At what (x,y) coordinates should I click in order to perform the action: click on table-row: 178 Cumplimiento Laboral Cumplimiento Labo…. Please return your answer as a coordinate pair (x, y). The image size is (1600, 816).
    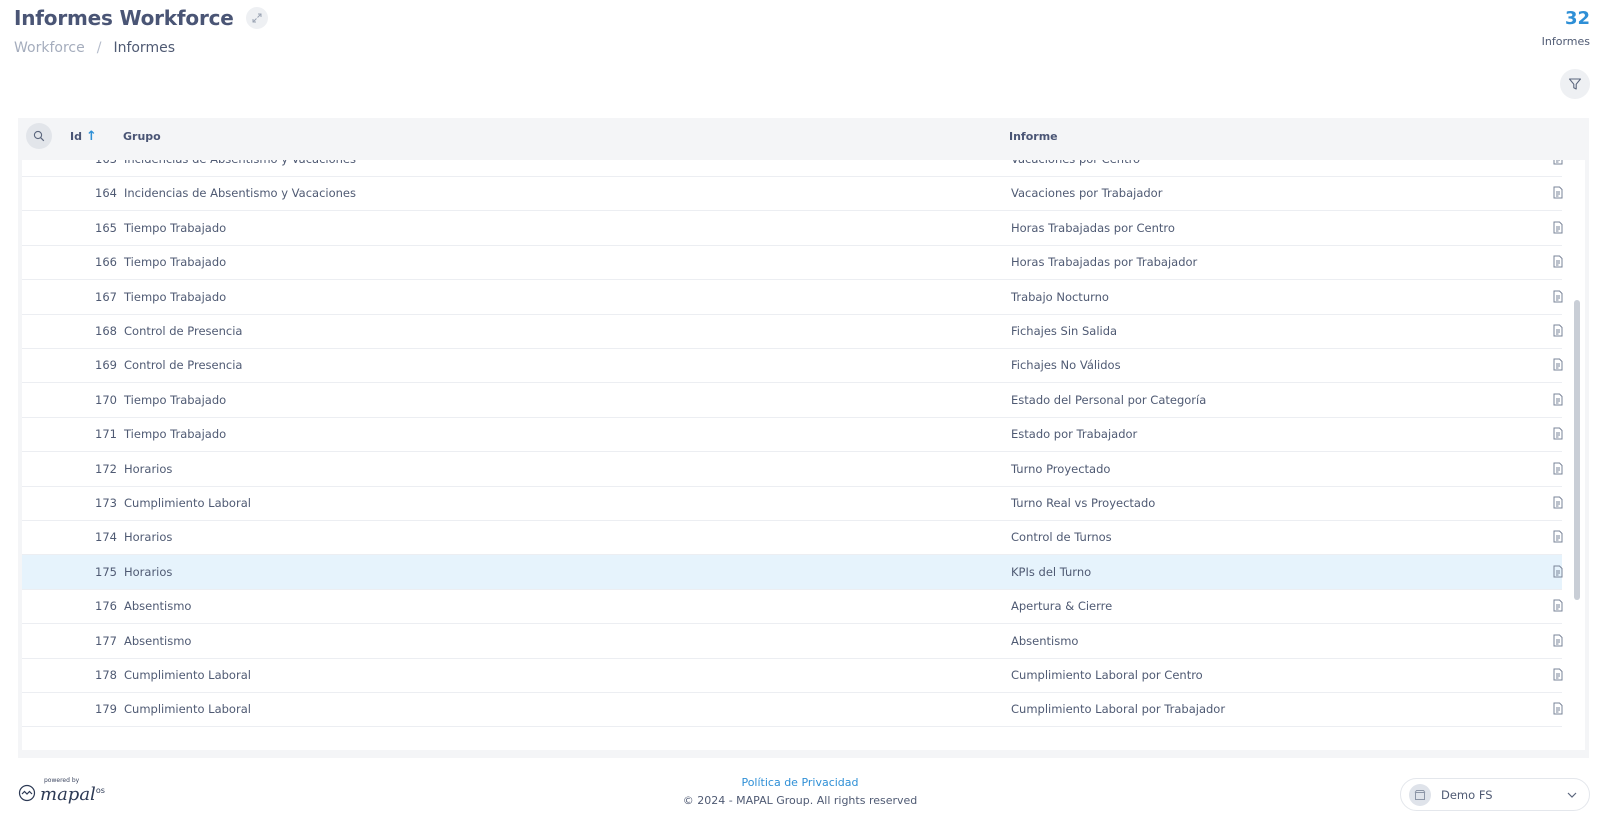
    Looking at the image, I should click on (792, 675).